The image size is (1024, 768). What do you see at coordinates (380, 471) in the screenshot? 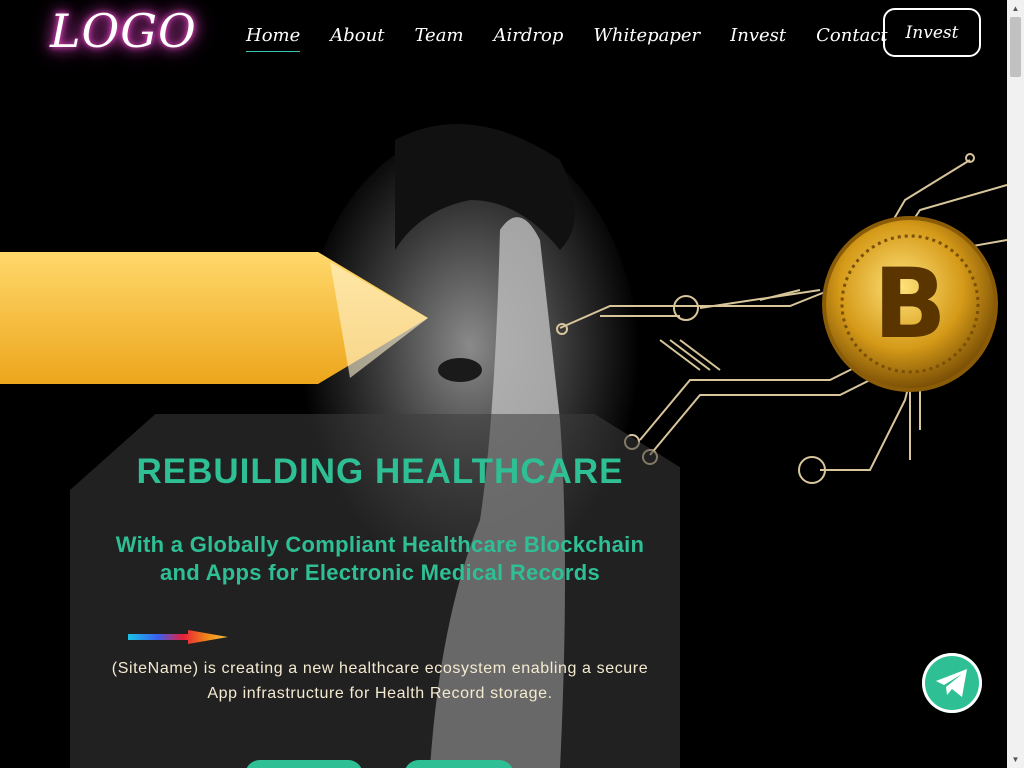
I see `hero-headline: REBUILDING HEALTHCARE` at bounding box center [380, 471].